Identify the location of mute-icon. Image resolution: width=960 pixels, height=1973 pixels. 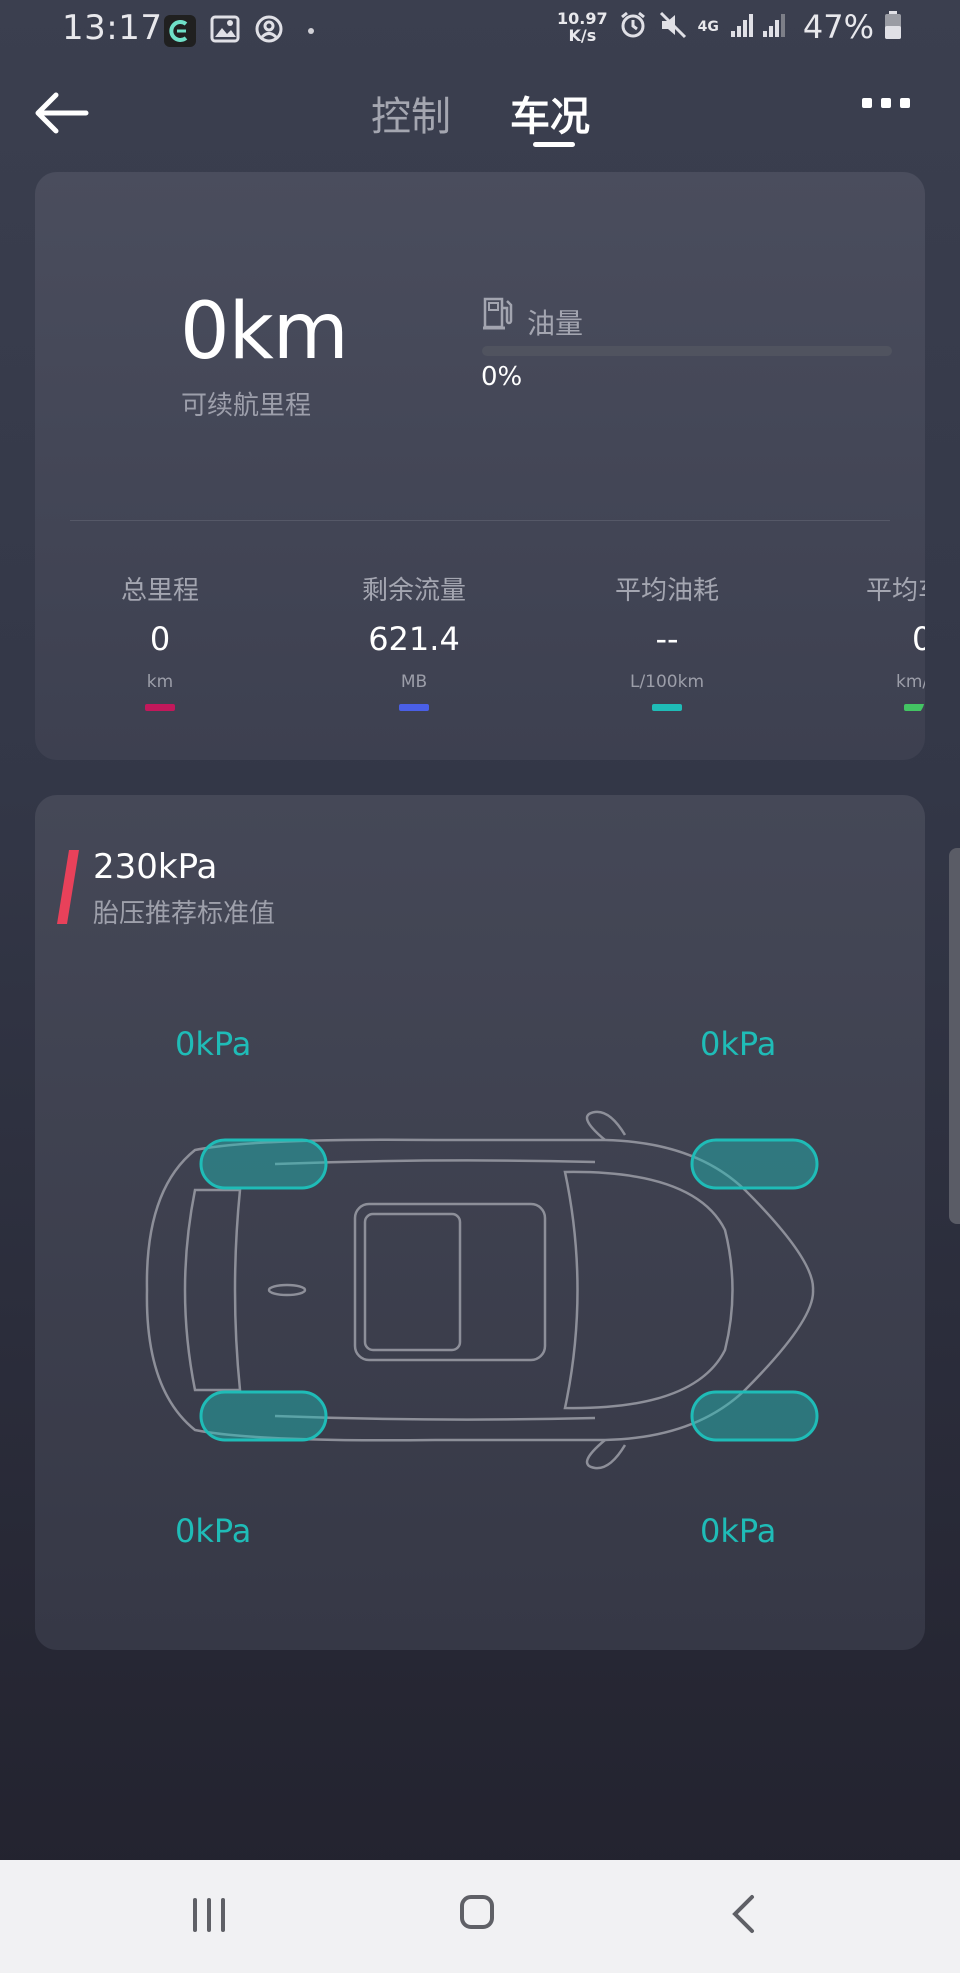
(673, 27).